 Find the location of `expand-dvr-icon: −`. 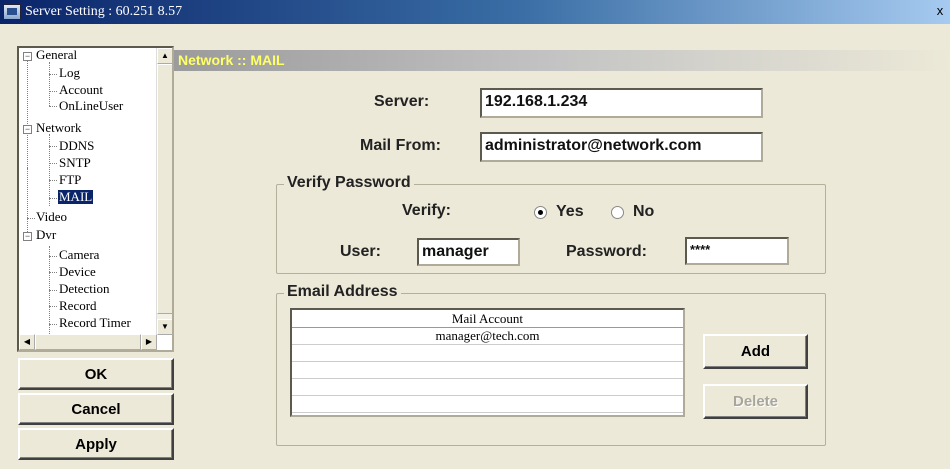

expand-dvr-icon: − is located at coordinates (27, 236).